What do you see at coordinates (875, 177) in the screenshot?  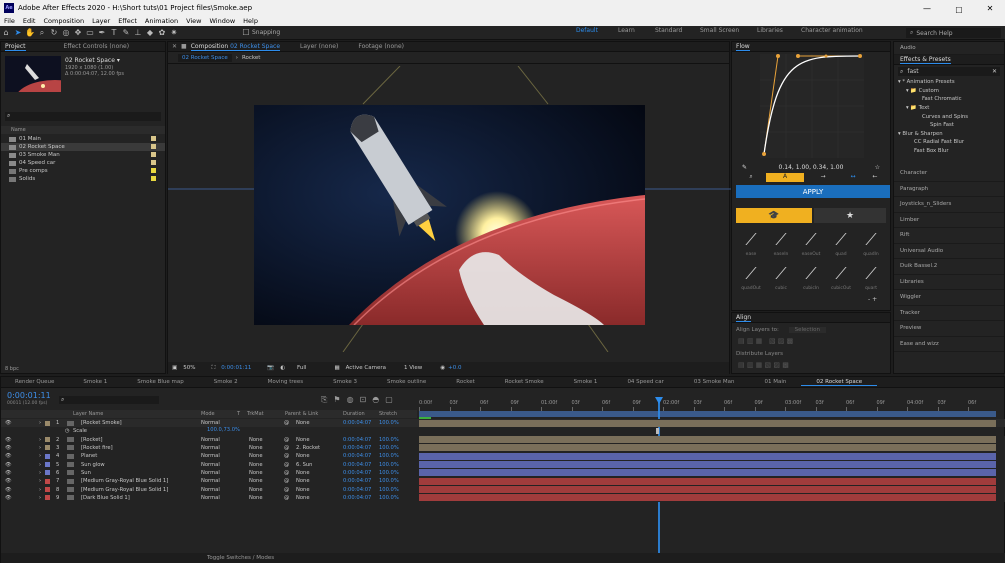 I see `flow-left-arrow-icon: ←` at bounding box center [875, 177].